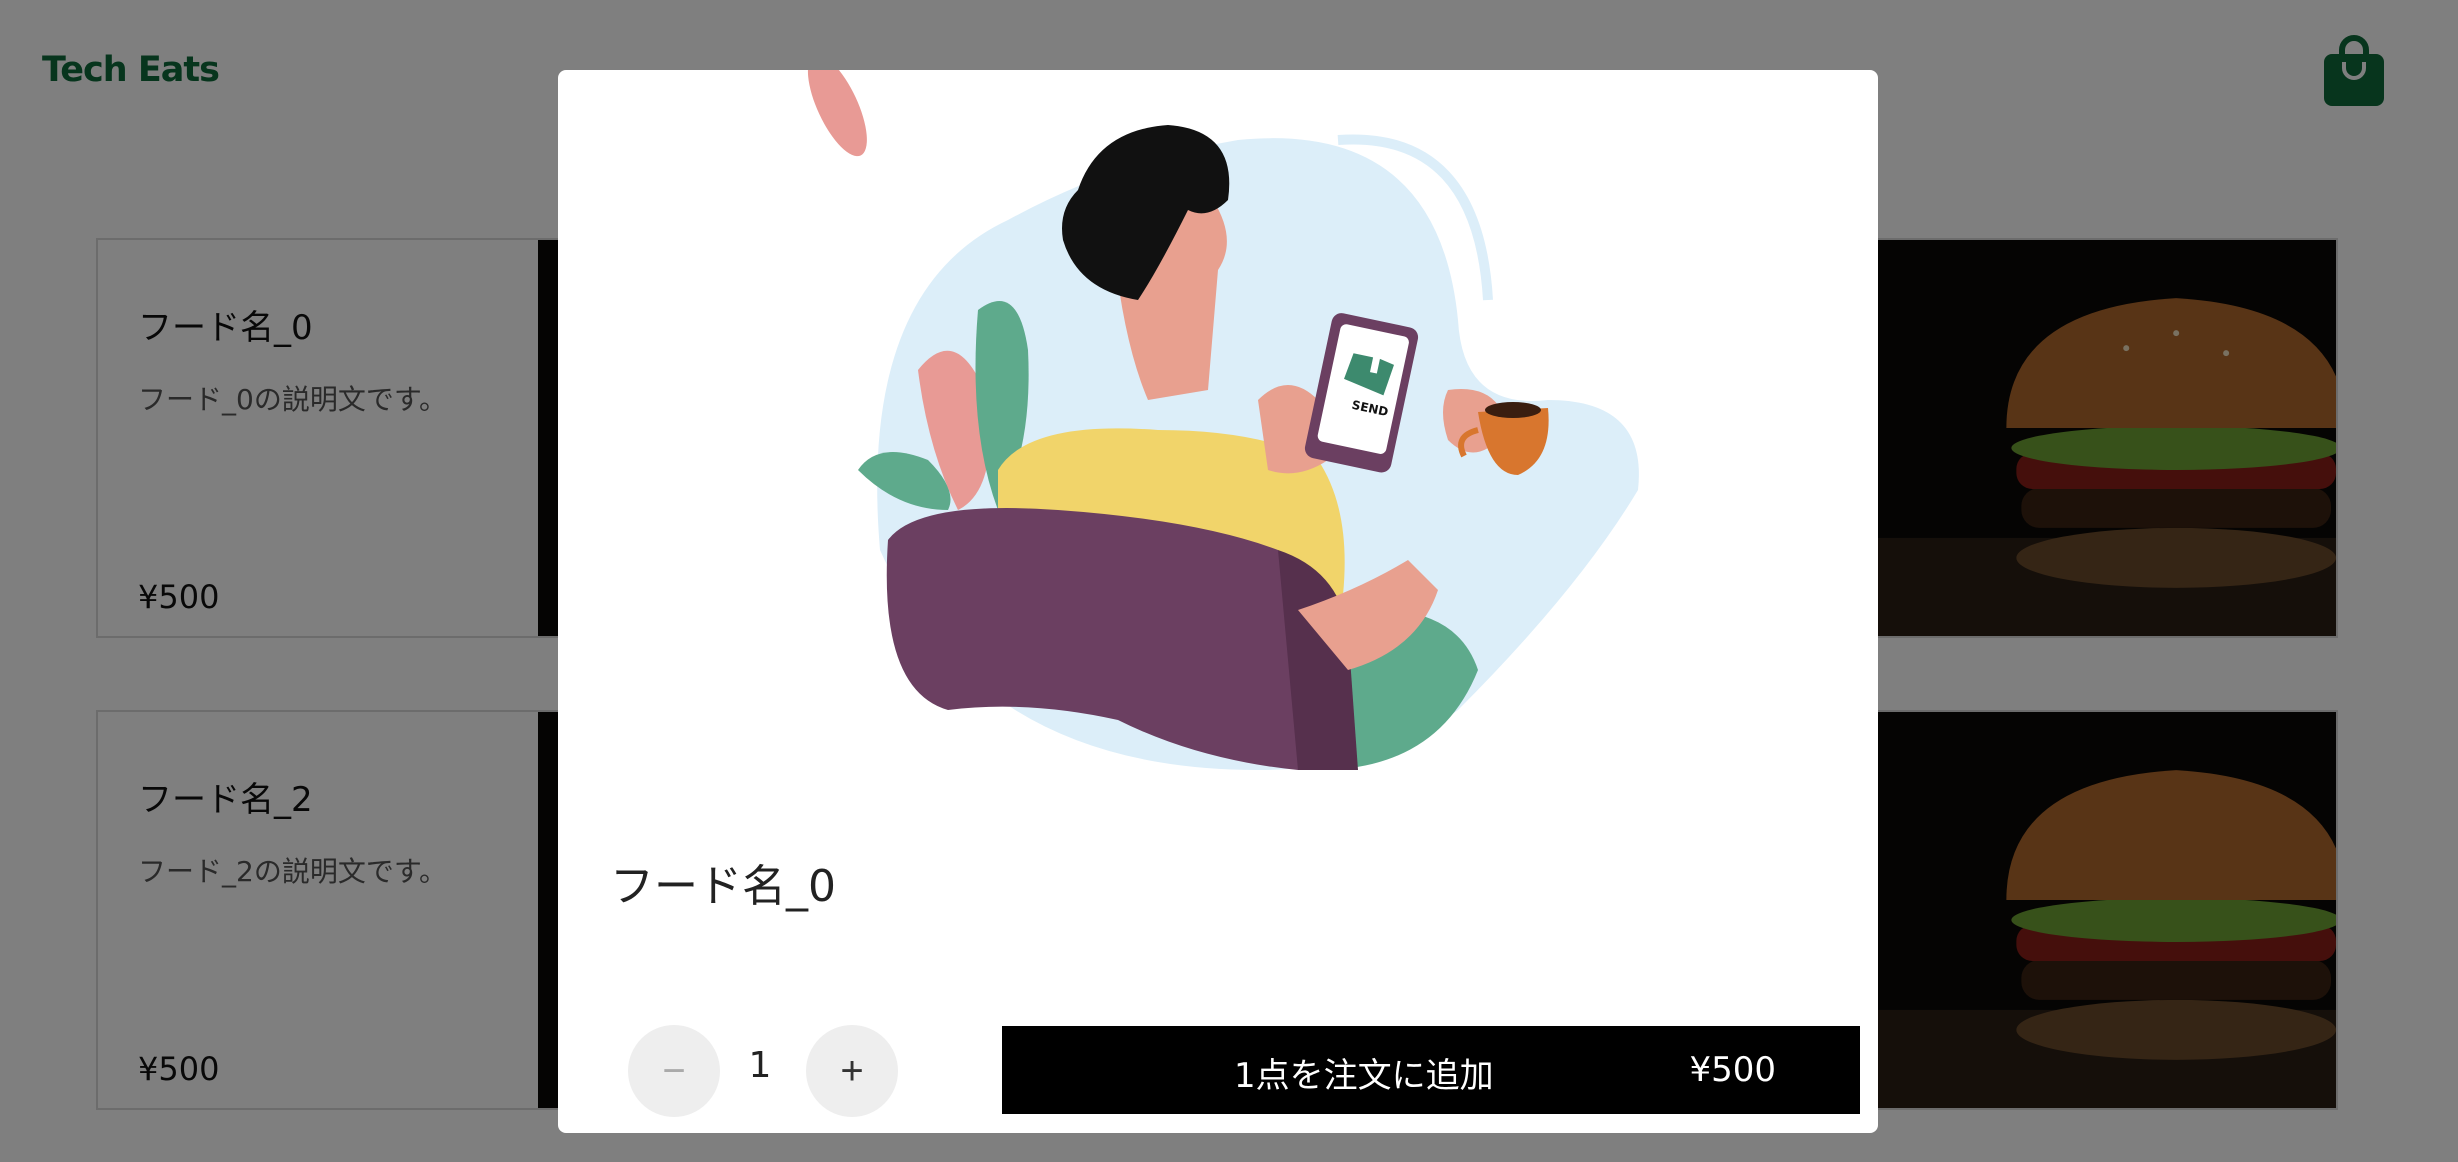 Image resolution: width=2458 pixels, height=1162 pixels. I want to click on increase-quantity-button: +, so click(852, 1071).